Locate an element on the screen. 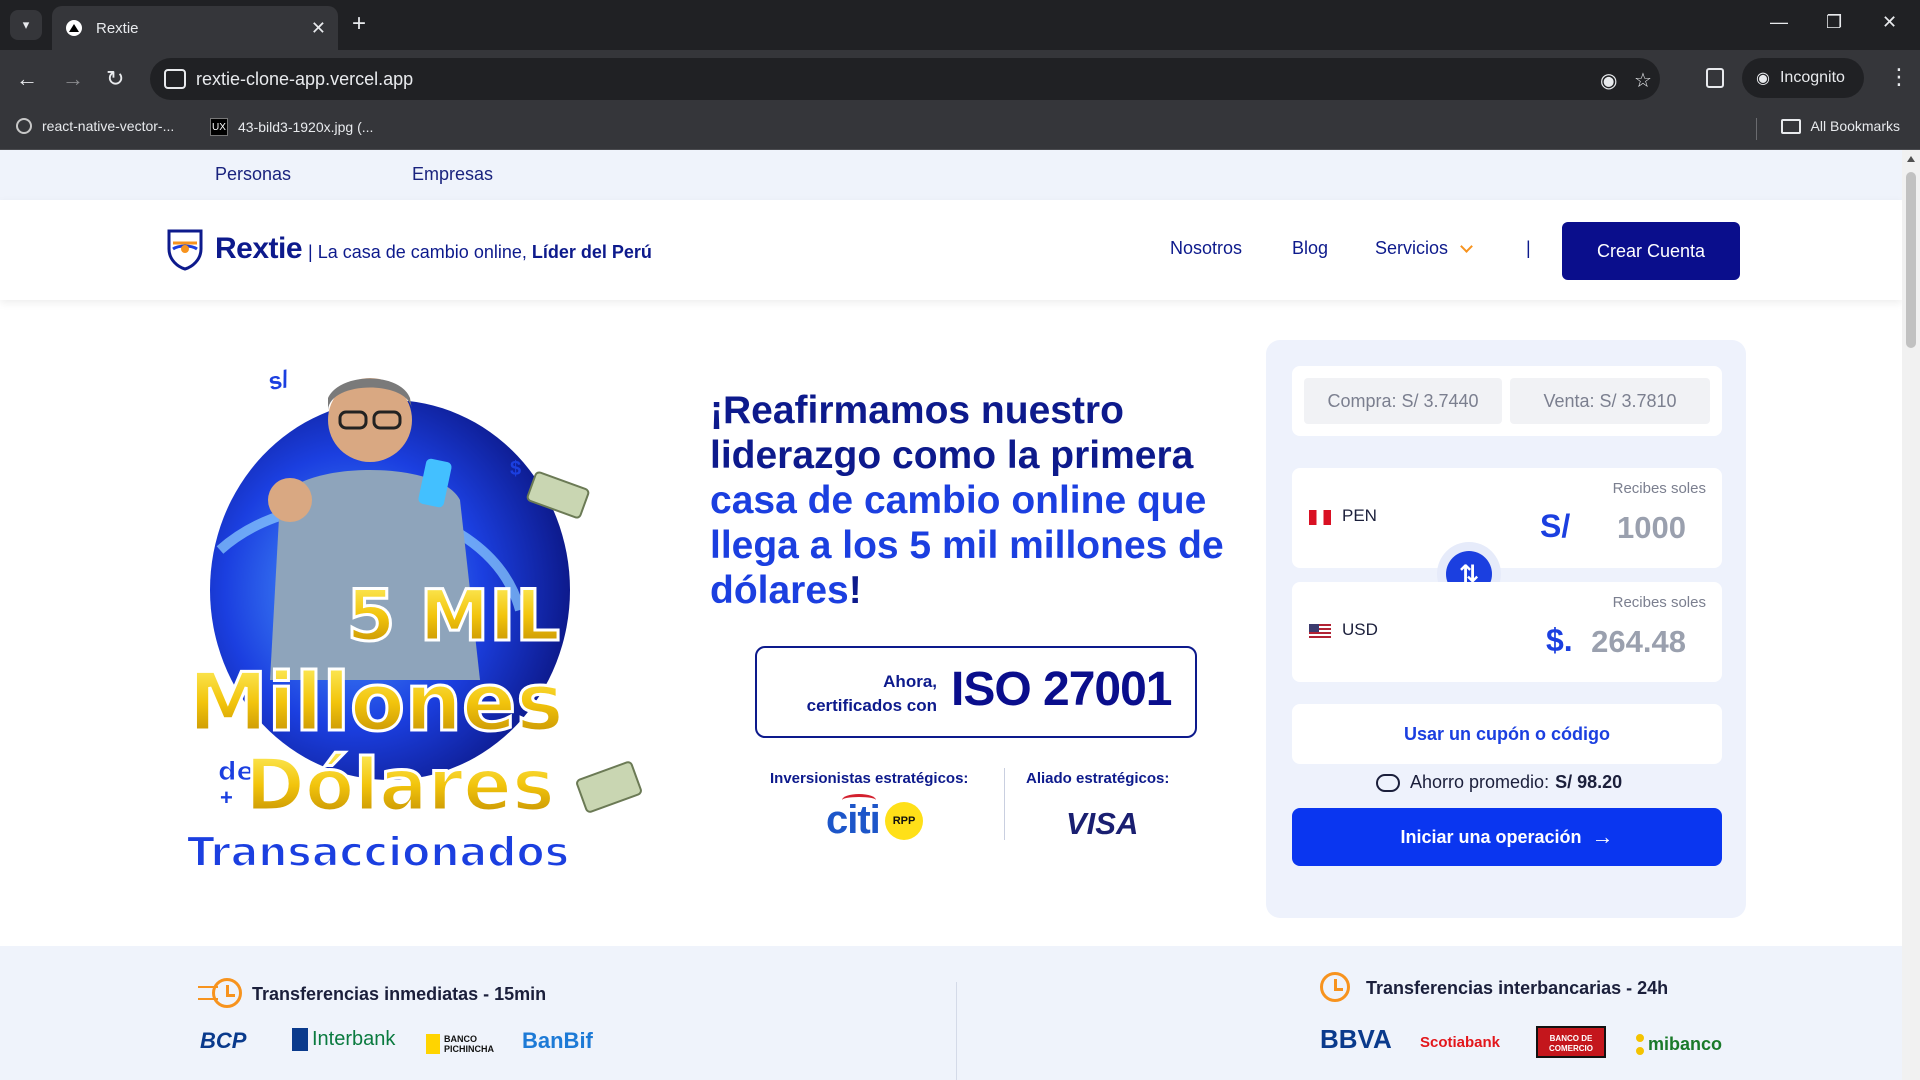 The image size is (1920, 1080). forward-arrow-icon: → is located at coordinates (73, 79).